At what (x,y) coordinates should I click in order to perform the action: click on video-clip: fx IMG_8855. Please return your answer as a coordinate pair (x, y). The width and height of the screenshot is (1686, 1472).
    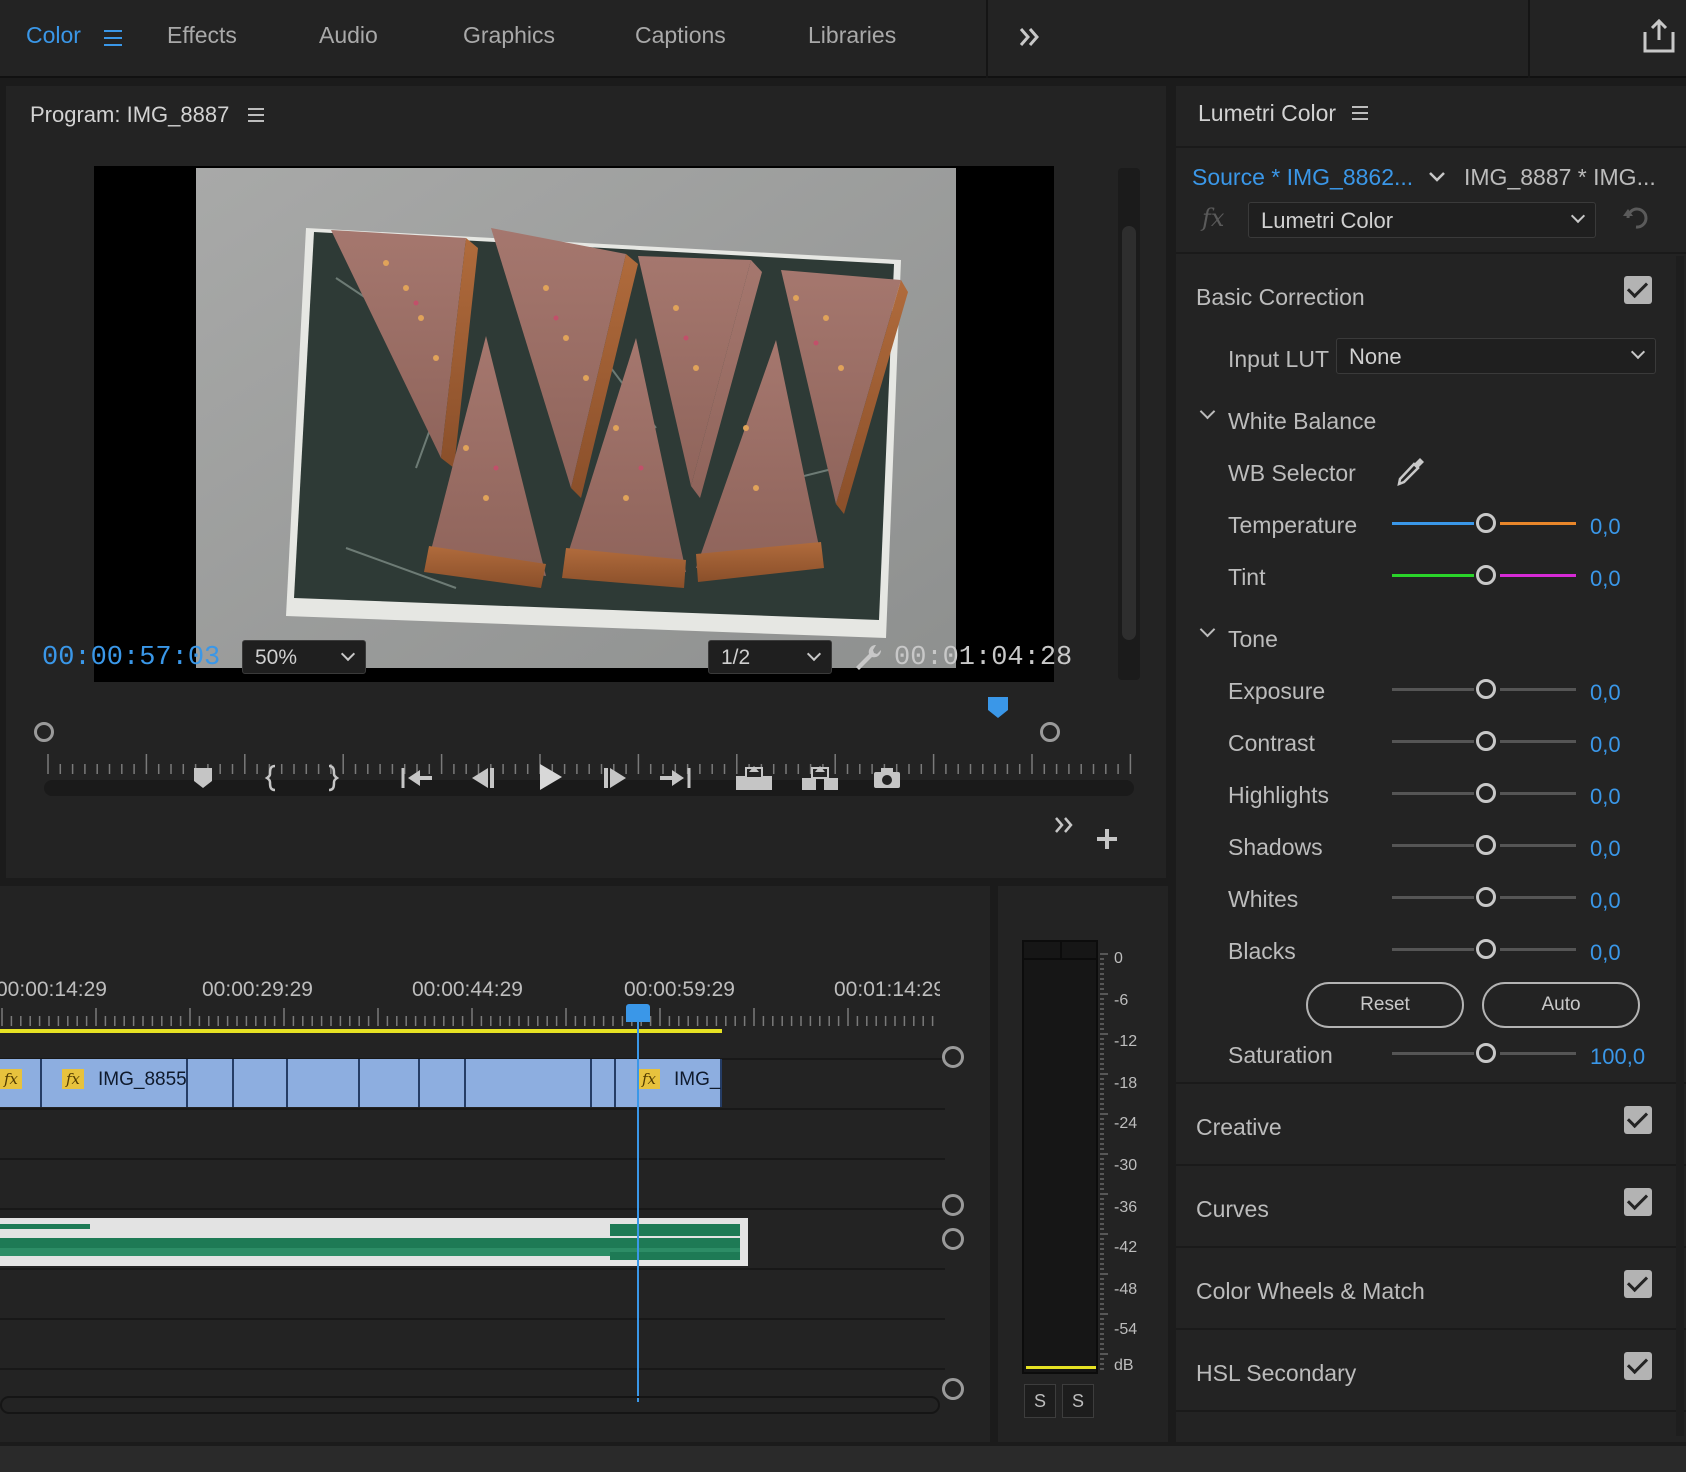
    Looking at the image, I should click on (115, 1083).